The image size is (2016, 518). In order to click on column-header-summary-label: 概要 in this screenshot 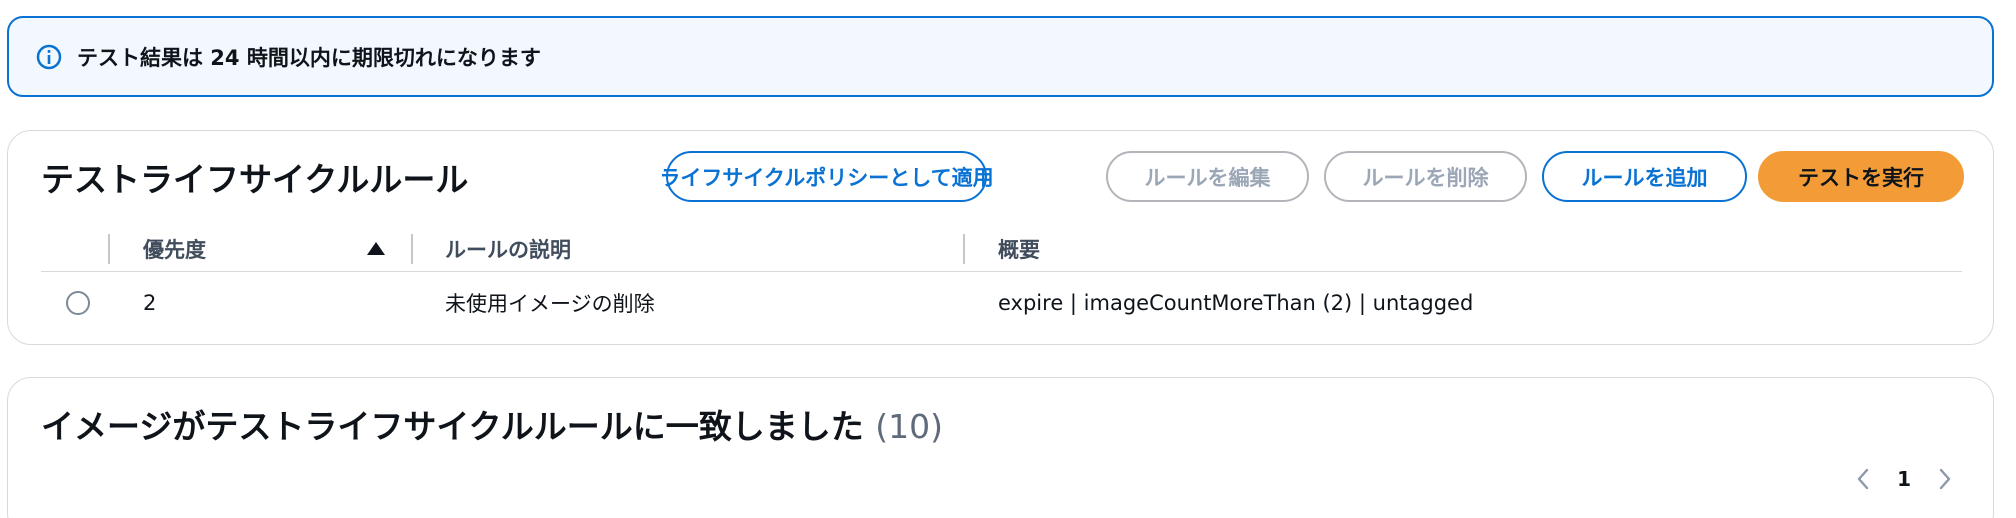, I will do `click(1019, 249)`.